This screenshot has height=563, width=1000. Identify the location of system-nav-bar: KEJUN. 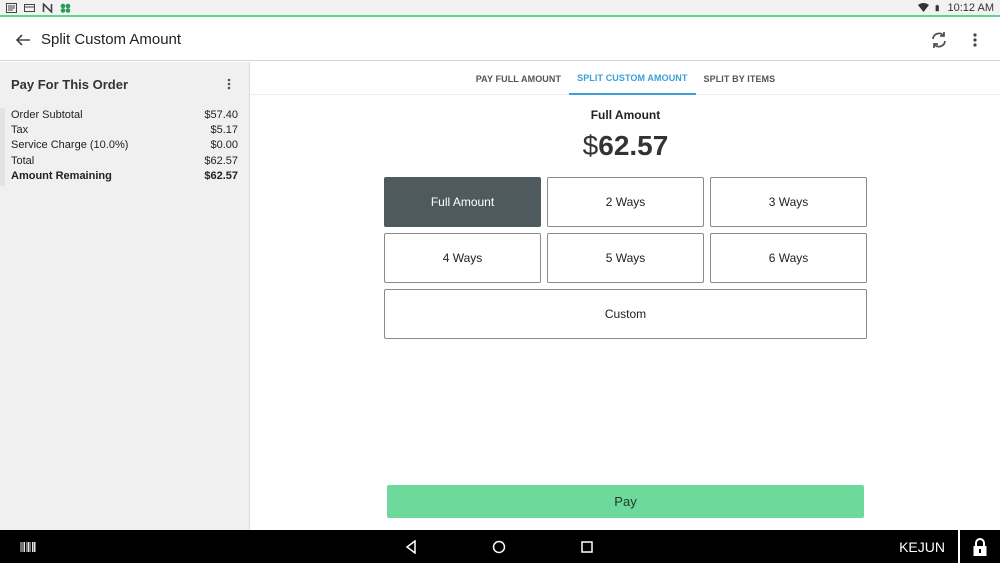
(500, 546).